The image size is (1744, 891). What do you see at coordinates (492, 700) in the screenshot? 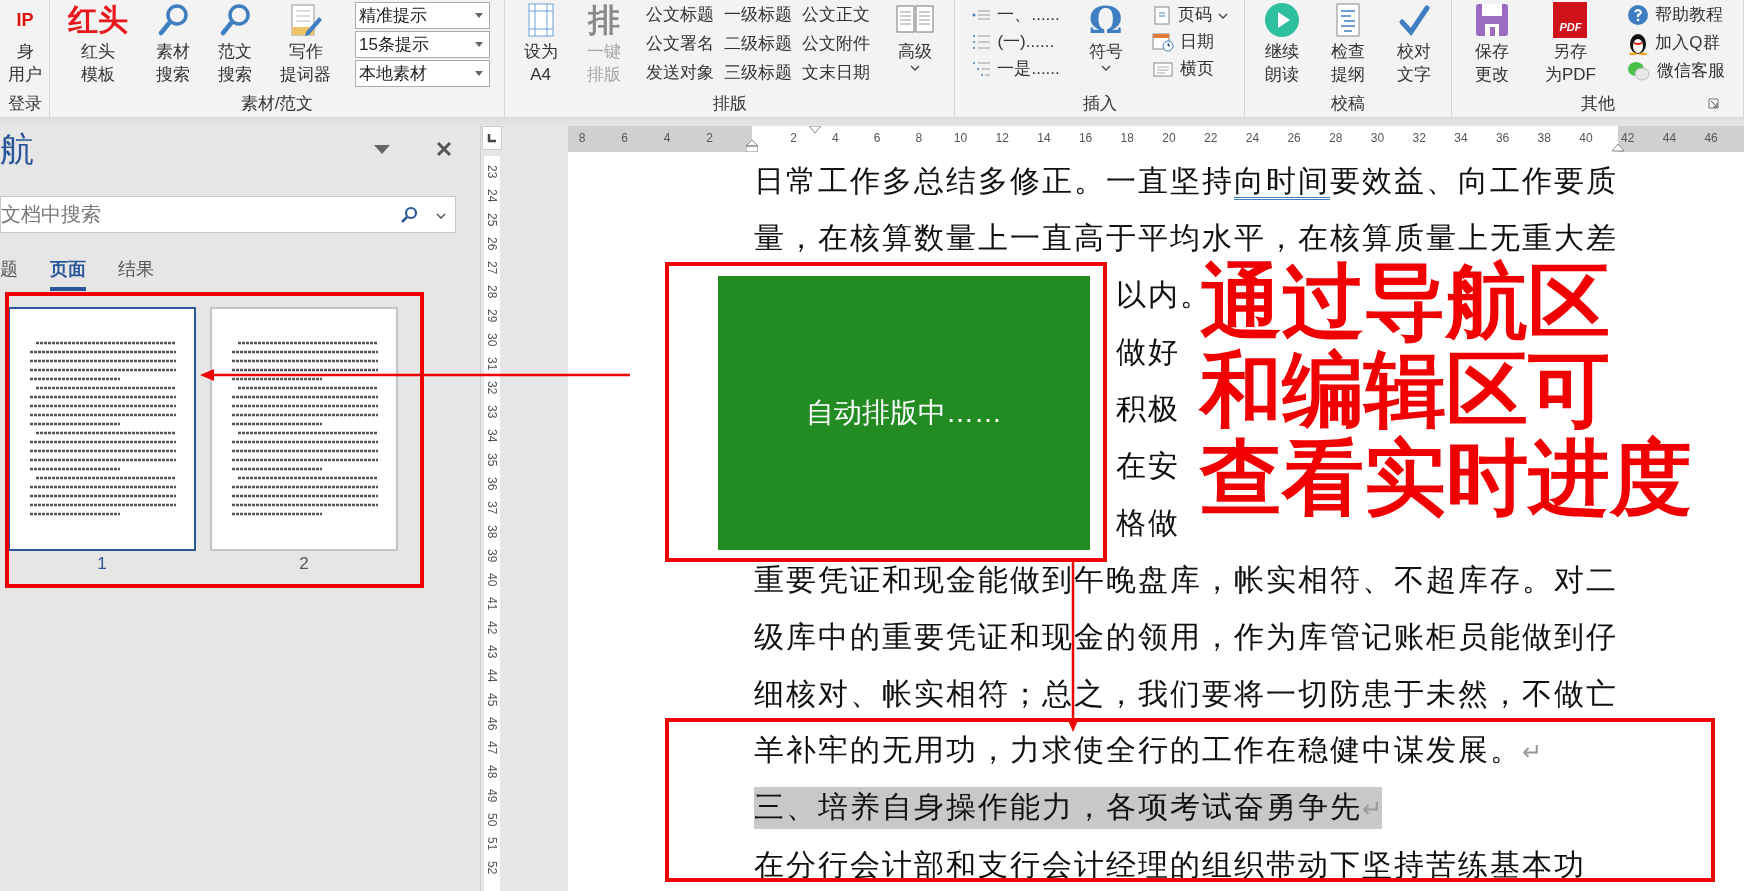
I see `ruler-number: 45` at bounding box center [492, 700].